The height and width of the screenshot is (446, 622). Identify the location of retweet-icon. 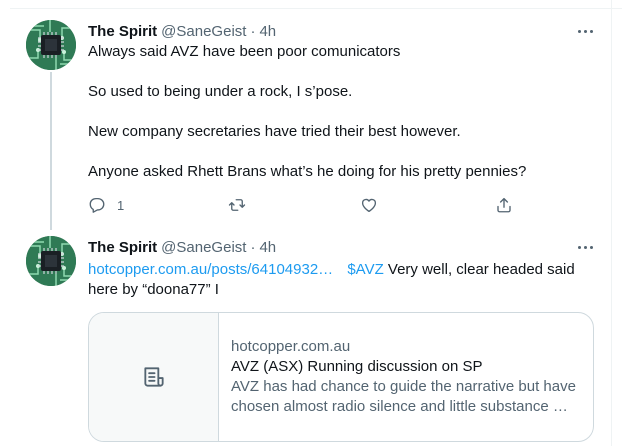
(237, 205).